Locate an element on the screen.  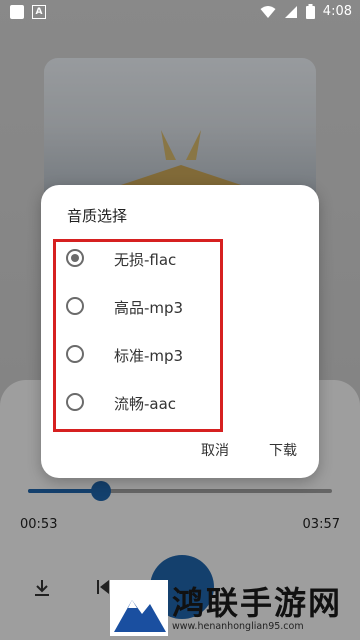
annotation-highlight-box is located at coordinates (138, 335).